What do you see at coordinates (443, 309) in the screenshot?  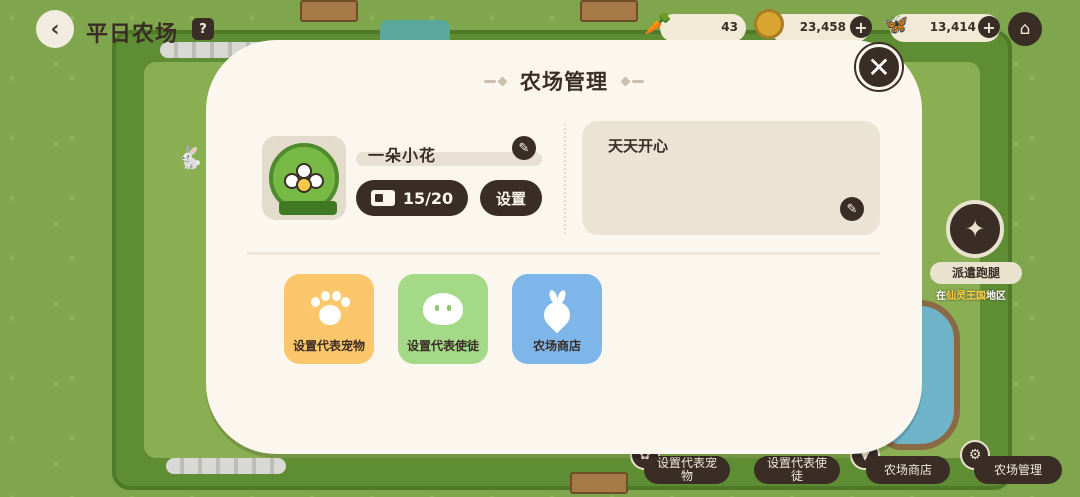 I see `sprite-icon` at bounding box center [443, 309].